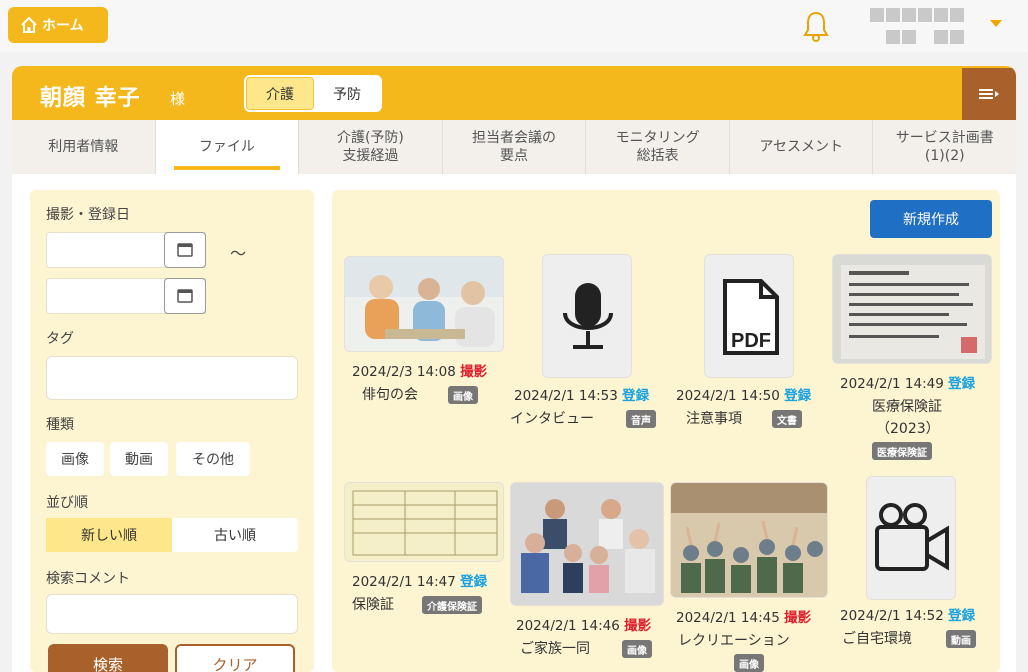  What do you see at coordinates (213, 459) in the screenshot?
I see `type-other-chip: その他` at bounding box center [213, 459].